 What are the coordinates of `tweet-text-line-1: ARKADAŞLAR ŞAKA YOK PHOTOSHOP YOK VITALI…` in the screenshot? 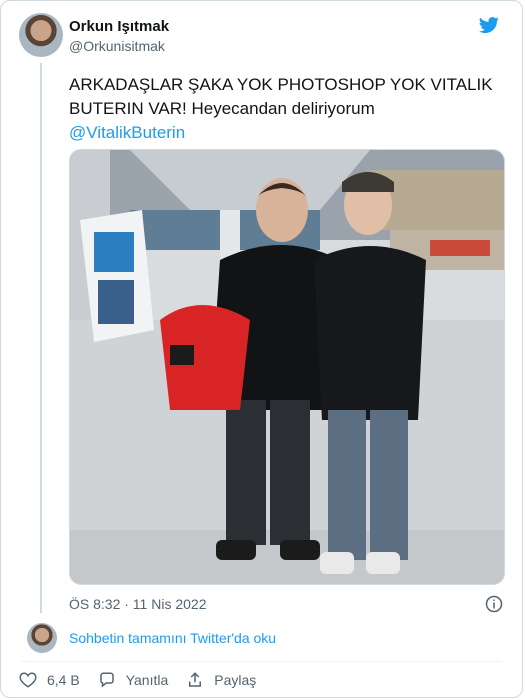 It's located at (281, 84).